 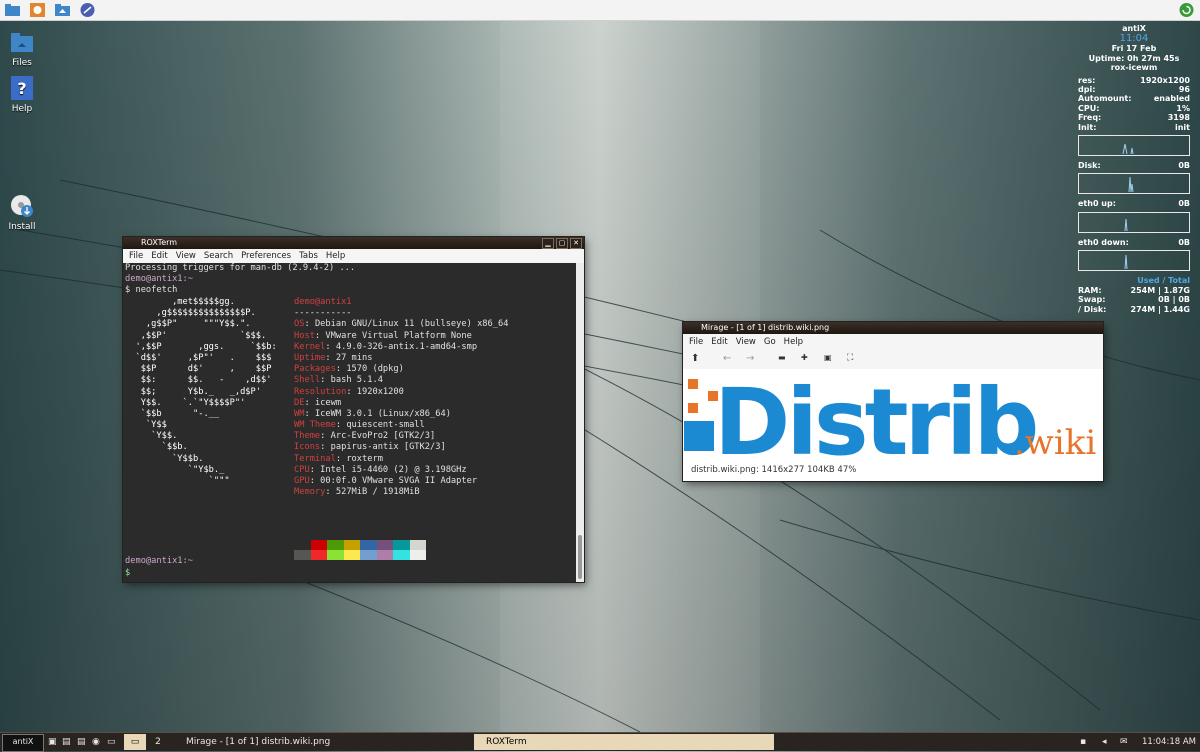 What do you see at coordinates (327, 742) in the screenshot?
I see `task-mirage: Mirage - [1 of 1] distrib.wiki.png` at bounding box center [327, 742].